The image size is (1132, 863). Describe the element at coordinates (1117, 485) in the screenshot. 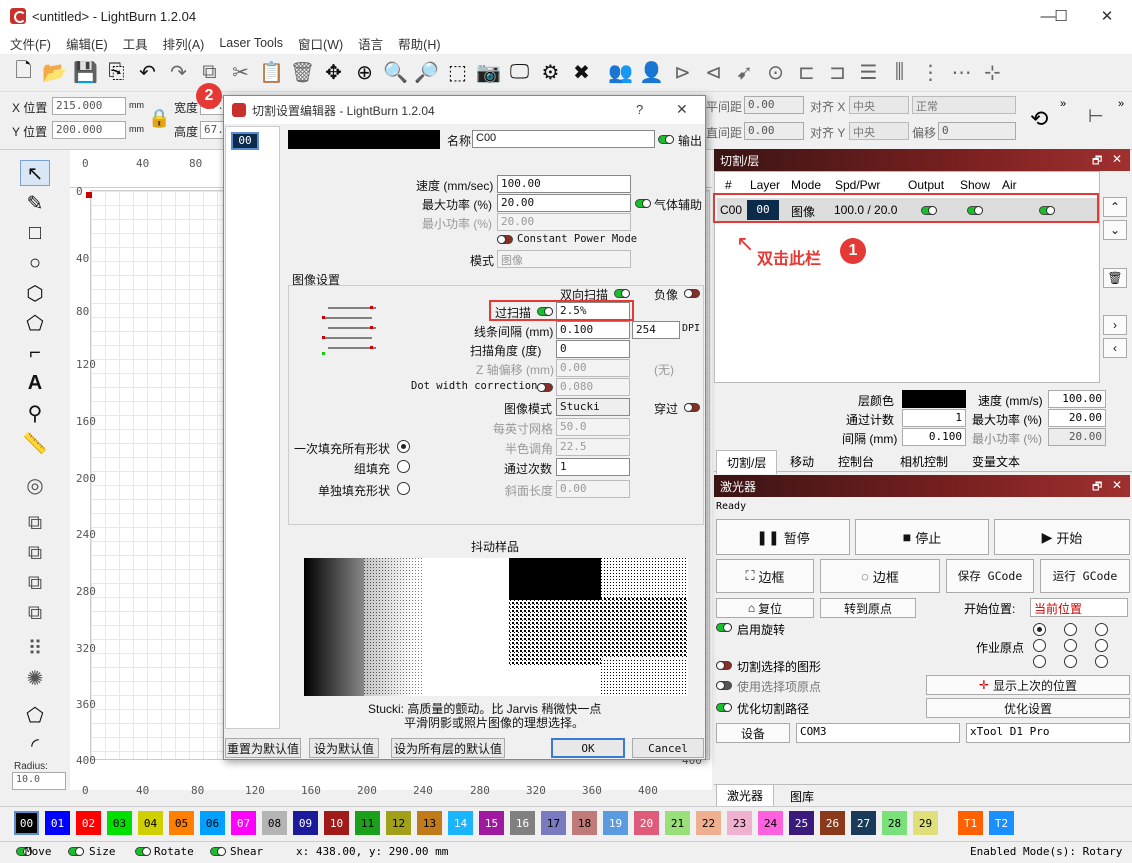

I see `panel-close-icon: ✕` at that location.